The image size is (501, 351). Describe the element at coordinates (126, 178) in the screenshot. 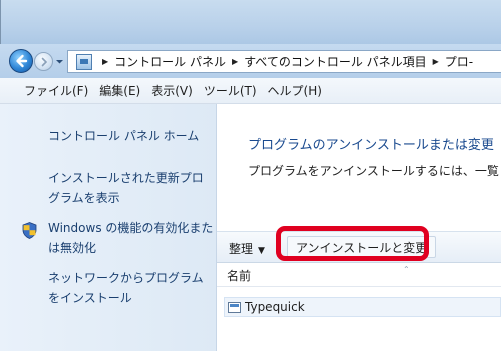

I see `sidebar-item-label: インストールされた更新プロ` at that location.